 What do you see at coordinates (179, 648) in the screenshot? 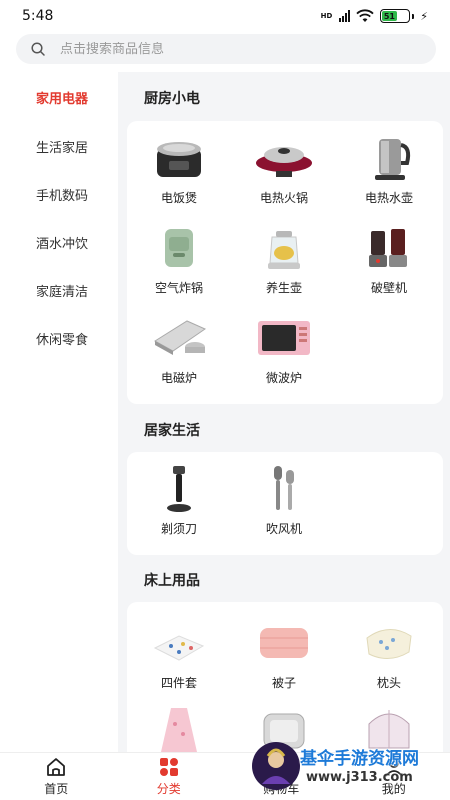
I see `bedding-set-icon` at bounding box center [179, 648].